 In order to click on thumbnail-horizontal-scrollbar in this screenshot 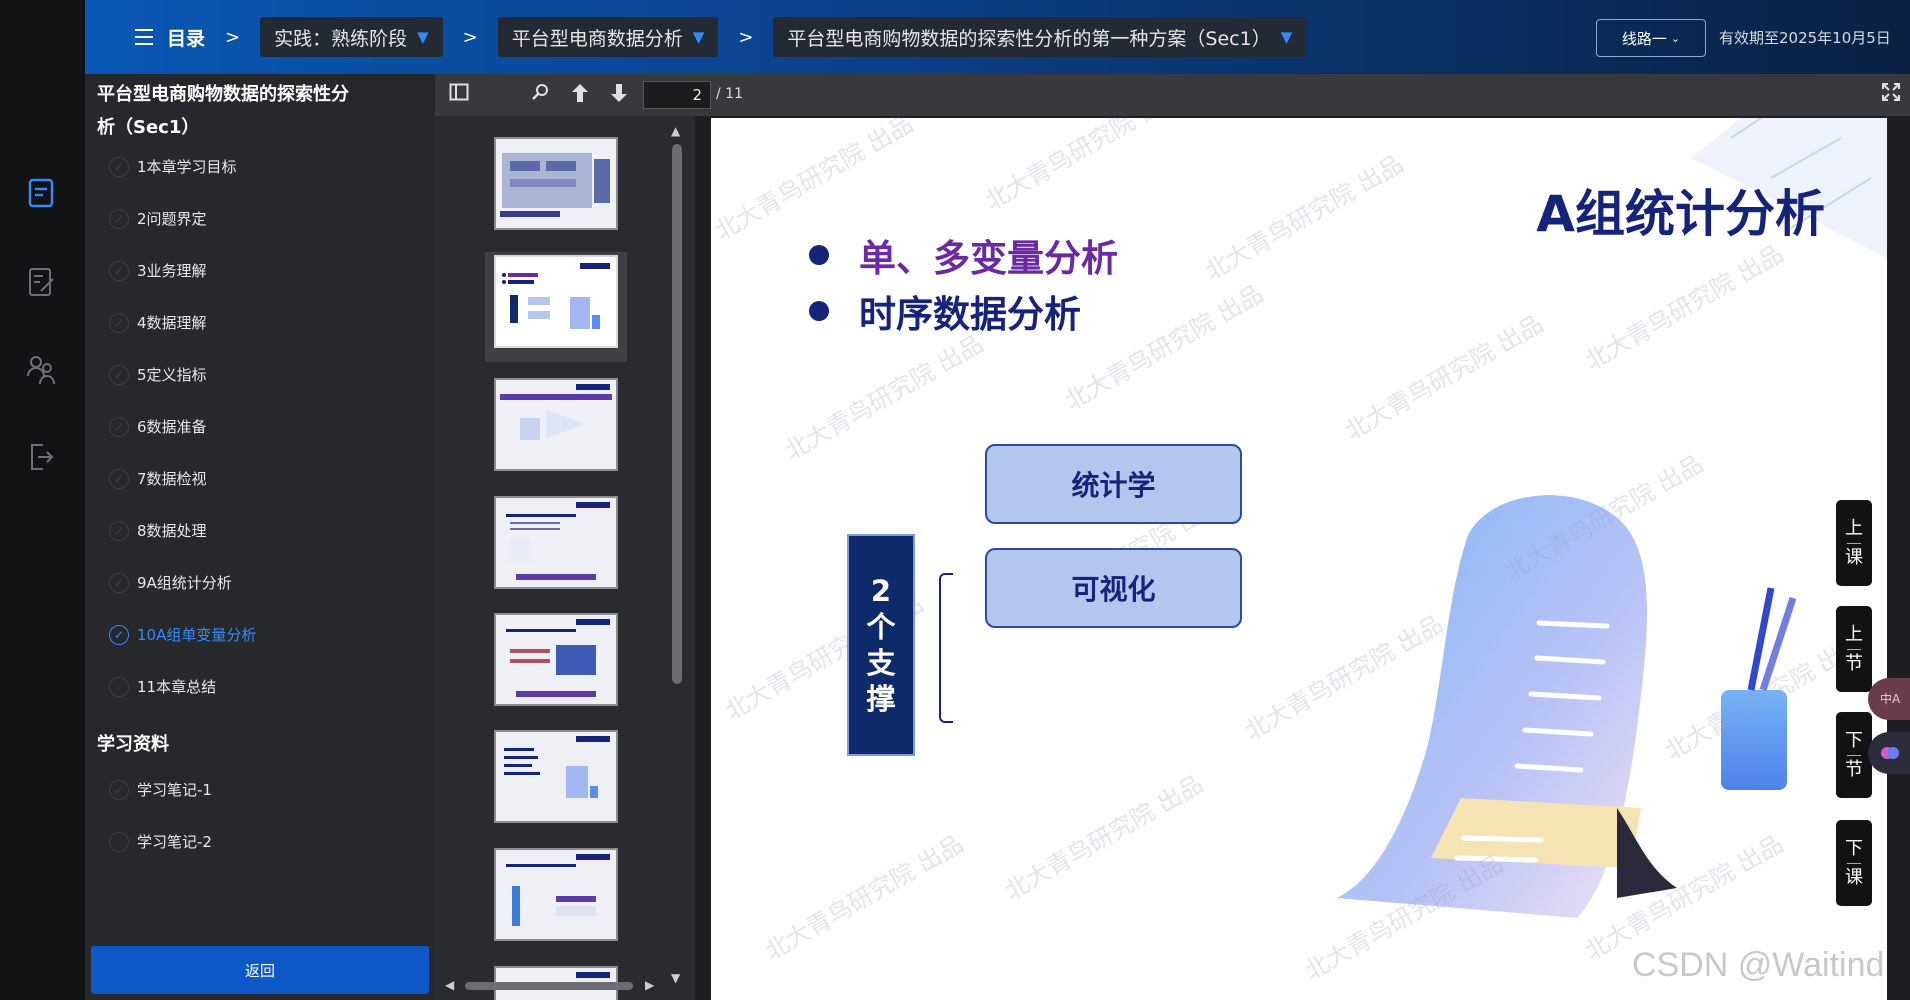, I will do `click(549, 986)`.